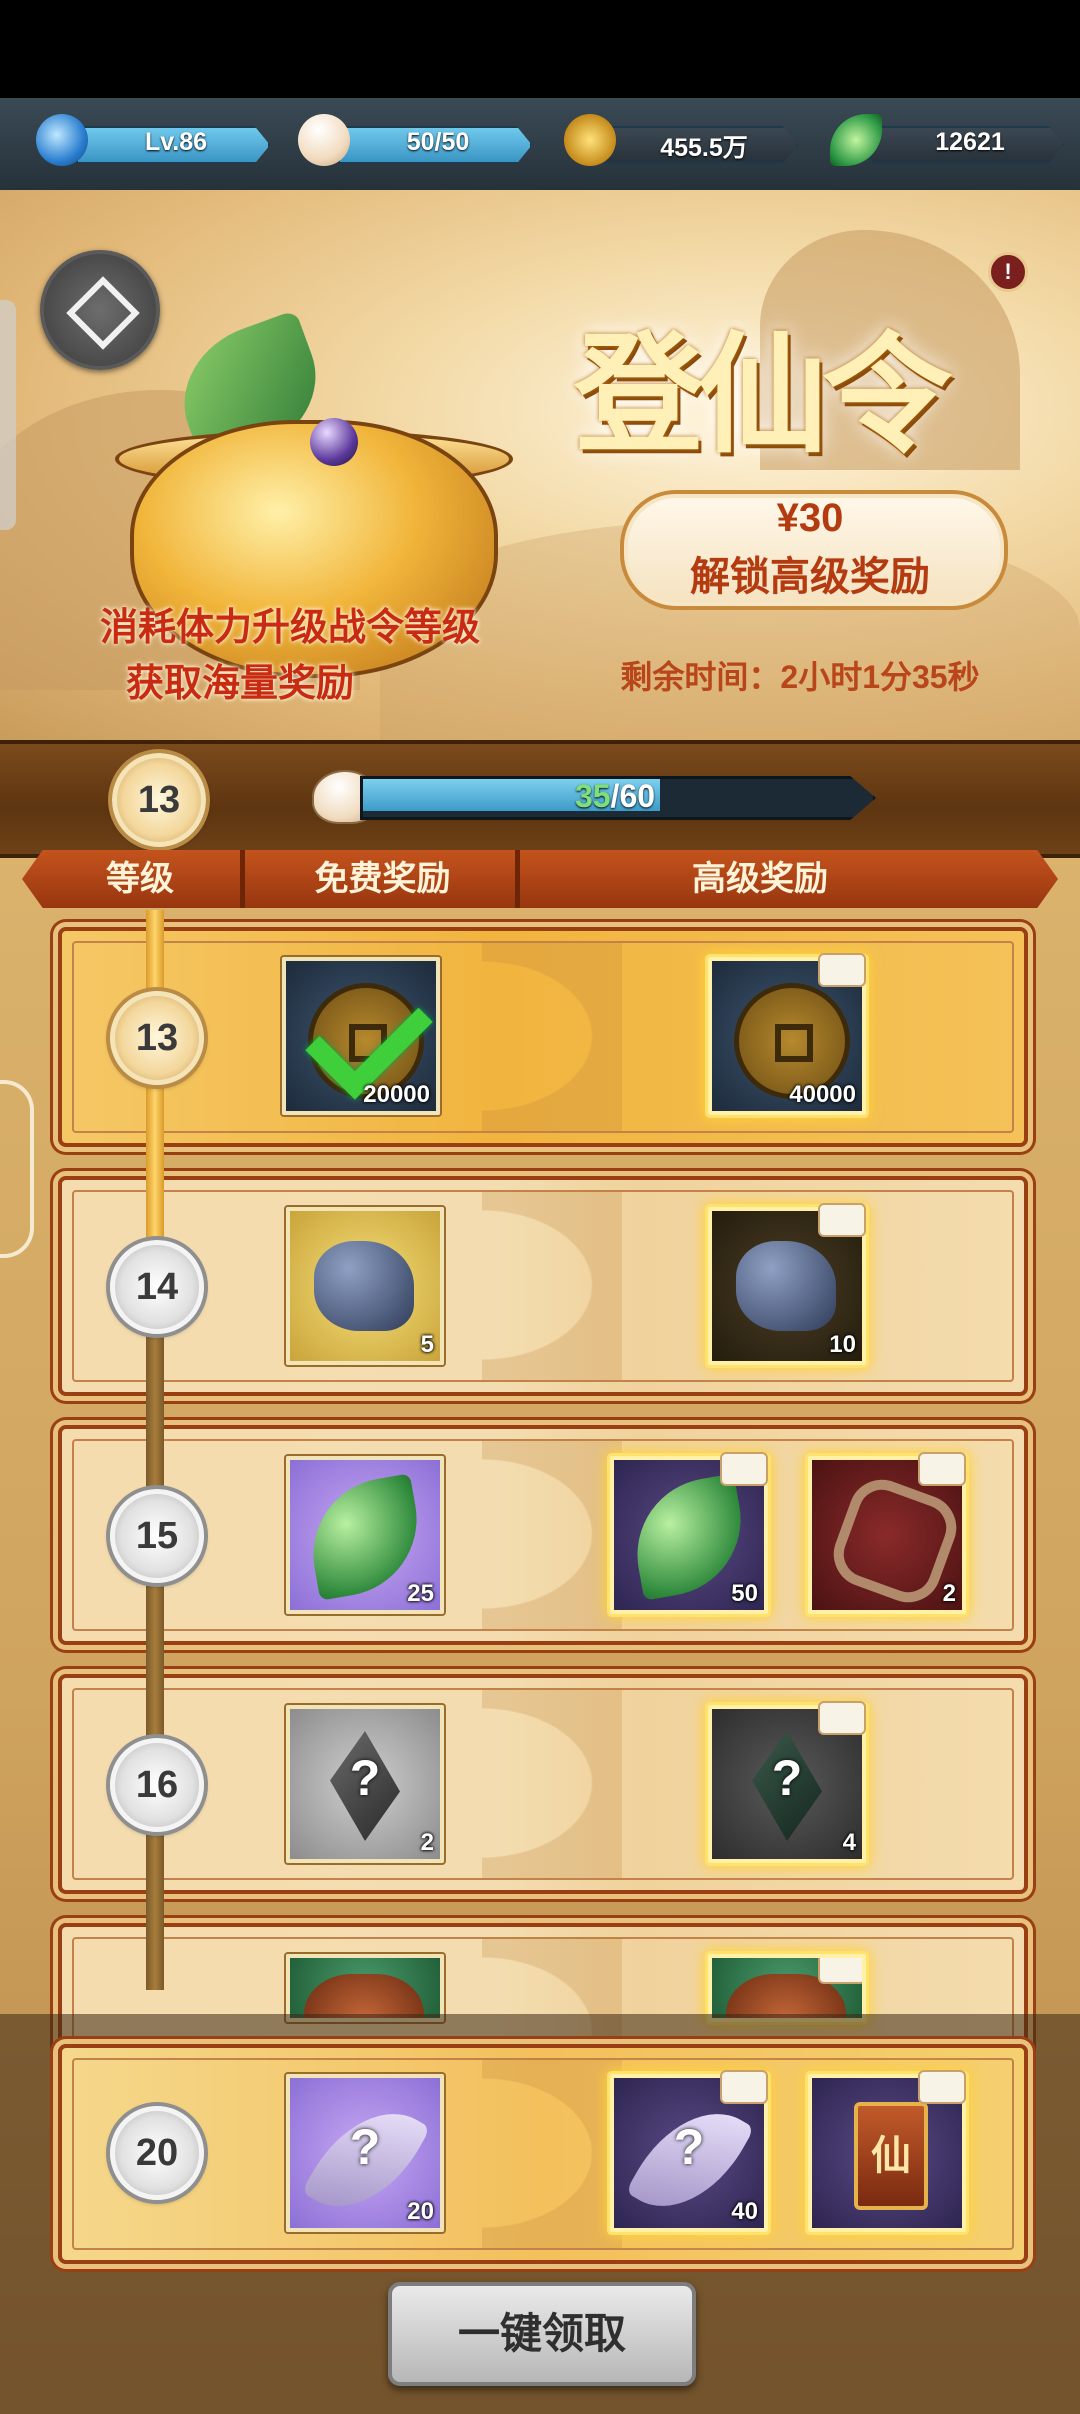  Describe the element at coordinates (157, 1287) in the screenshot. I see `row-level-badge: 14` at that location.